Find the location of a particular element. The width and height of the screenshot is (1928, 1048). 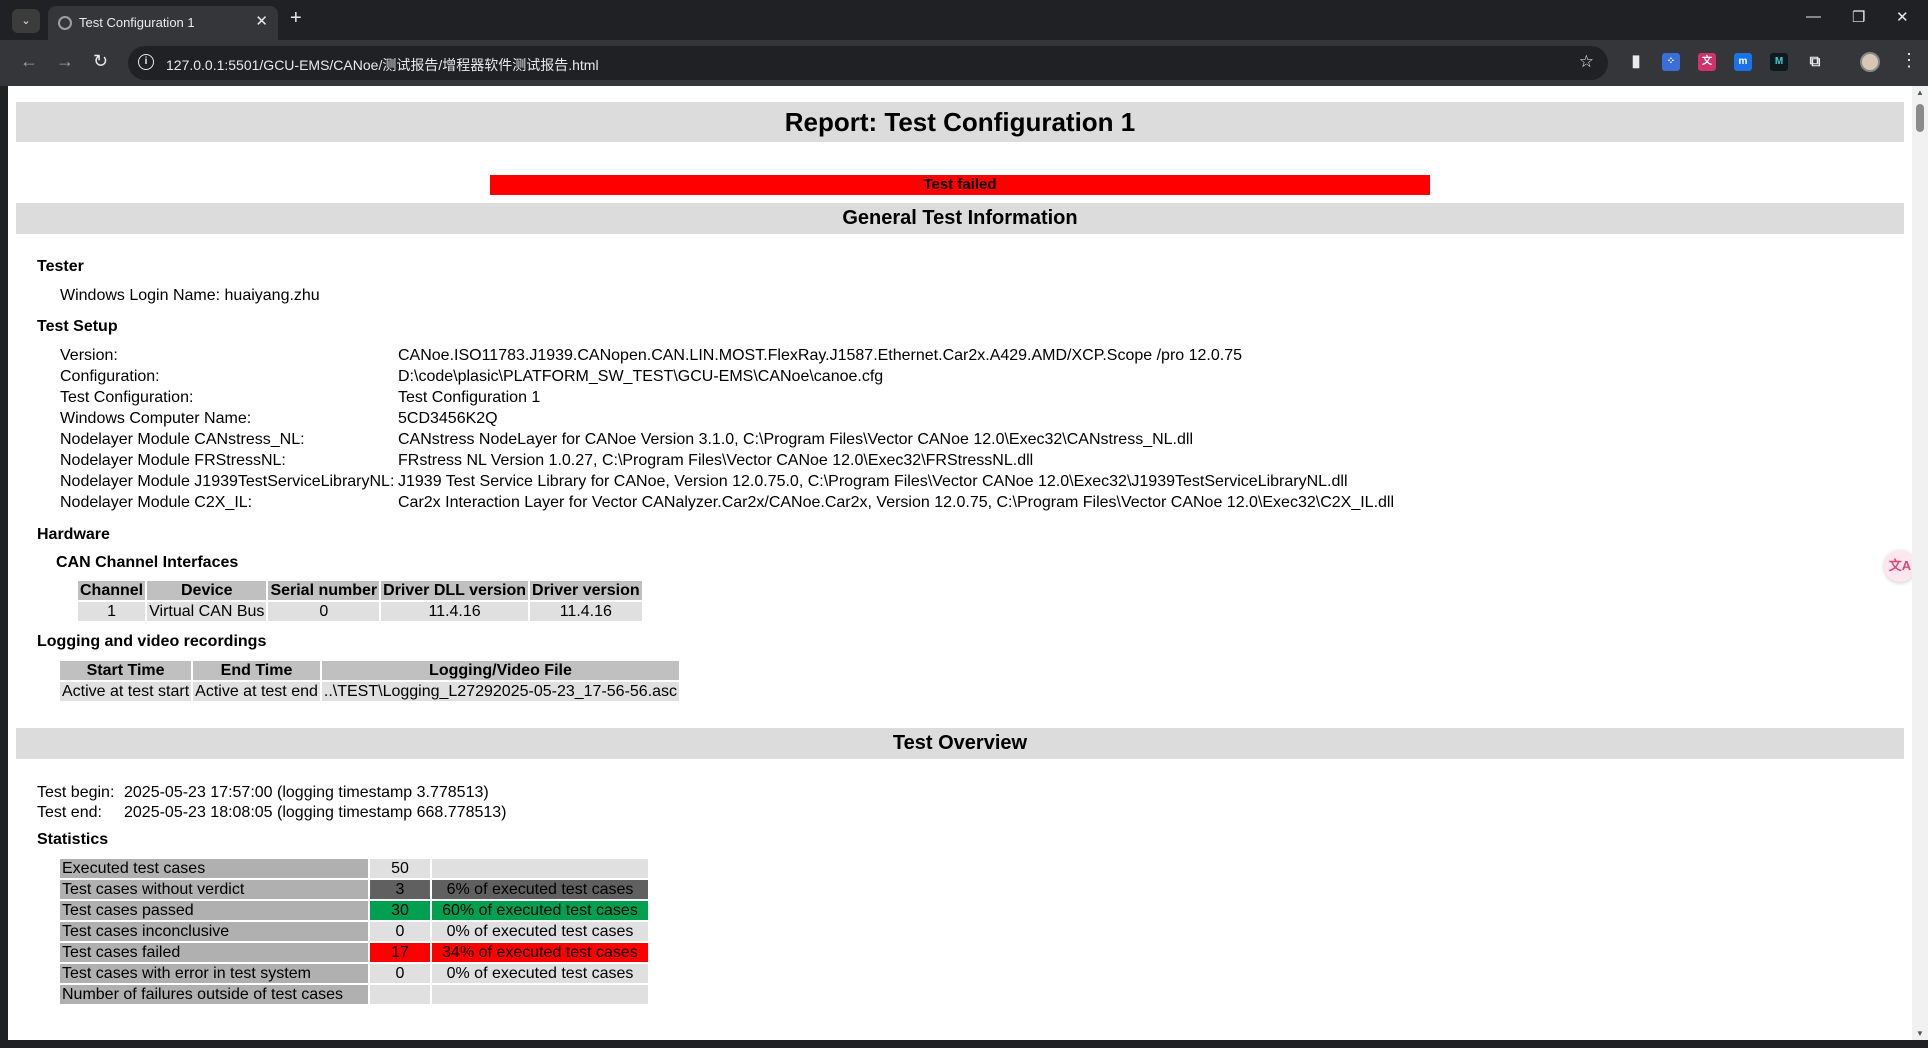

windows-login-name: Windows Login Name: huaiyang.zhu is located at coordinates (190, 295).